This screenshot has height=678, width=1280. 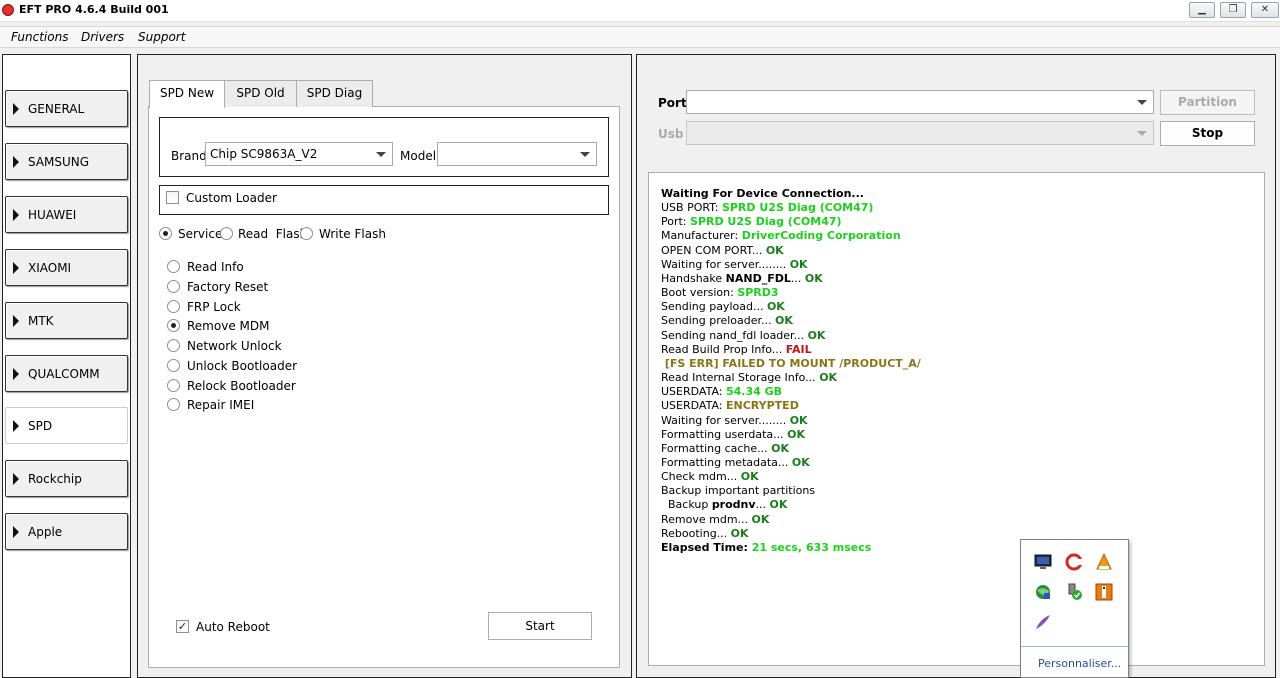 I want to click on op-unlock-bootloader-radio, so click(x=173, y=365).